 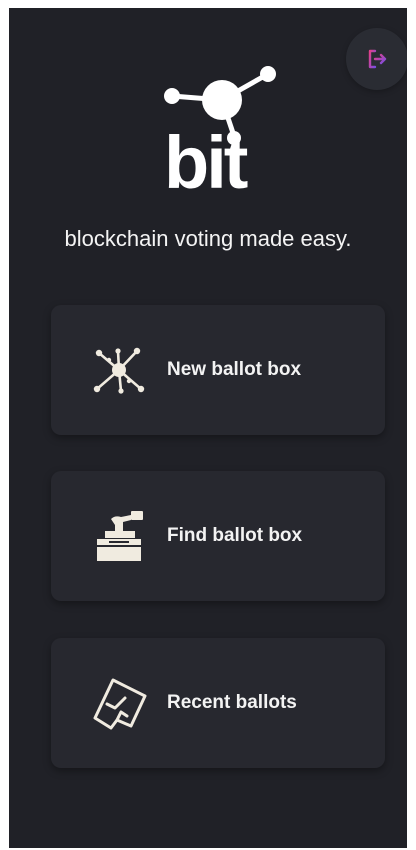 I want to click on logout-button, so click(x=376, y=59).